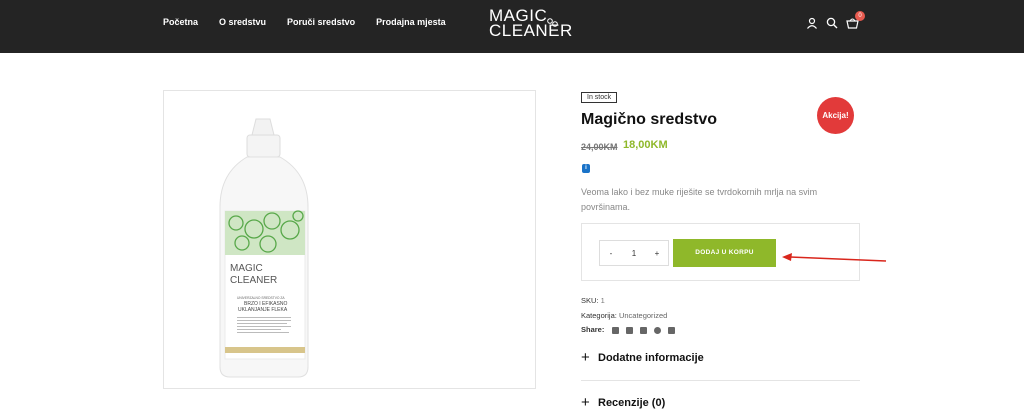 The height and width of the screenshot is (411, 1024). I want to click on cart-icon: 0, so click(855, 20).